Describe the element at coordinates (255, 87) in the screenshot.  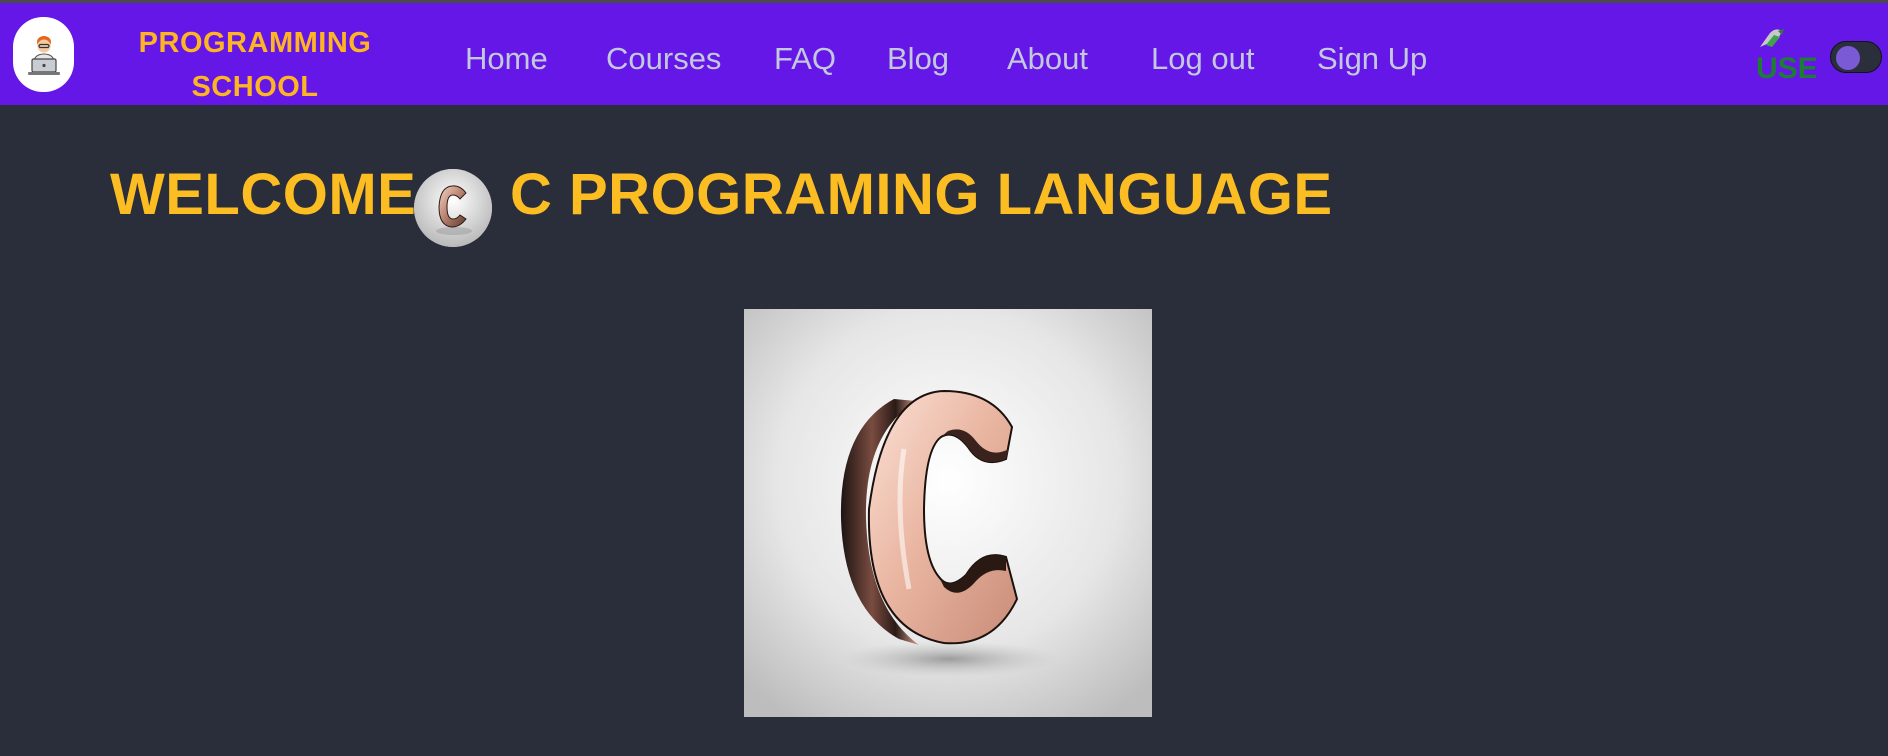
I see `brand-line-2: SCHOOL` at that location.